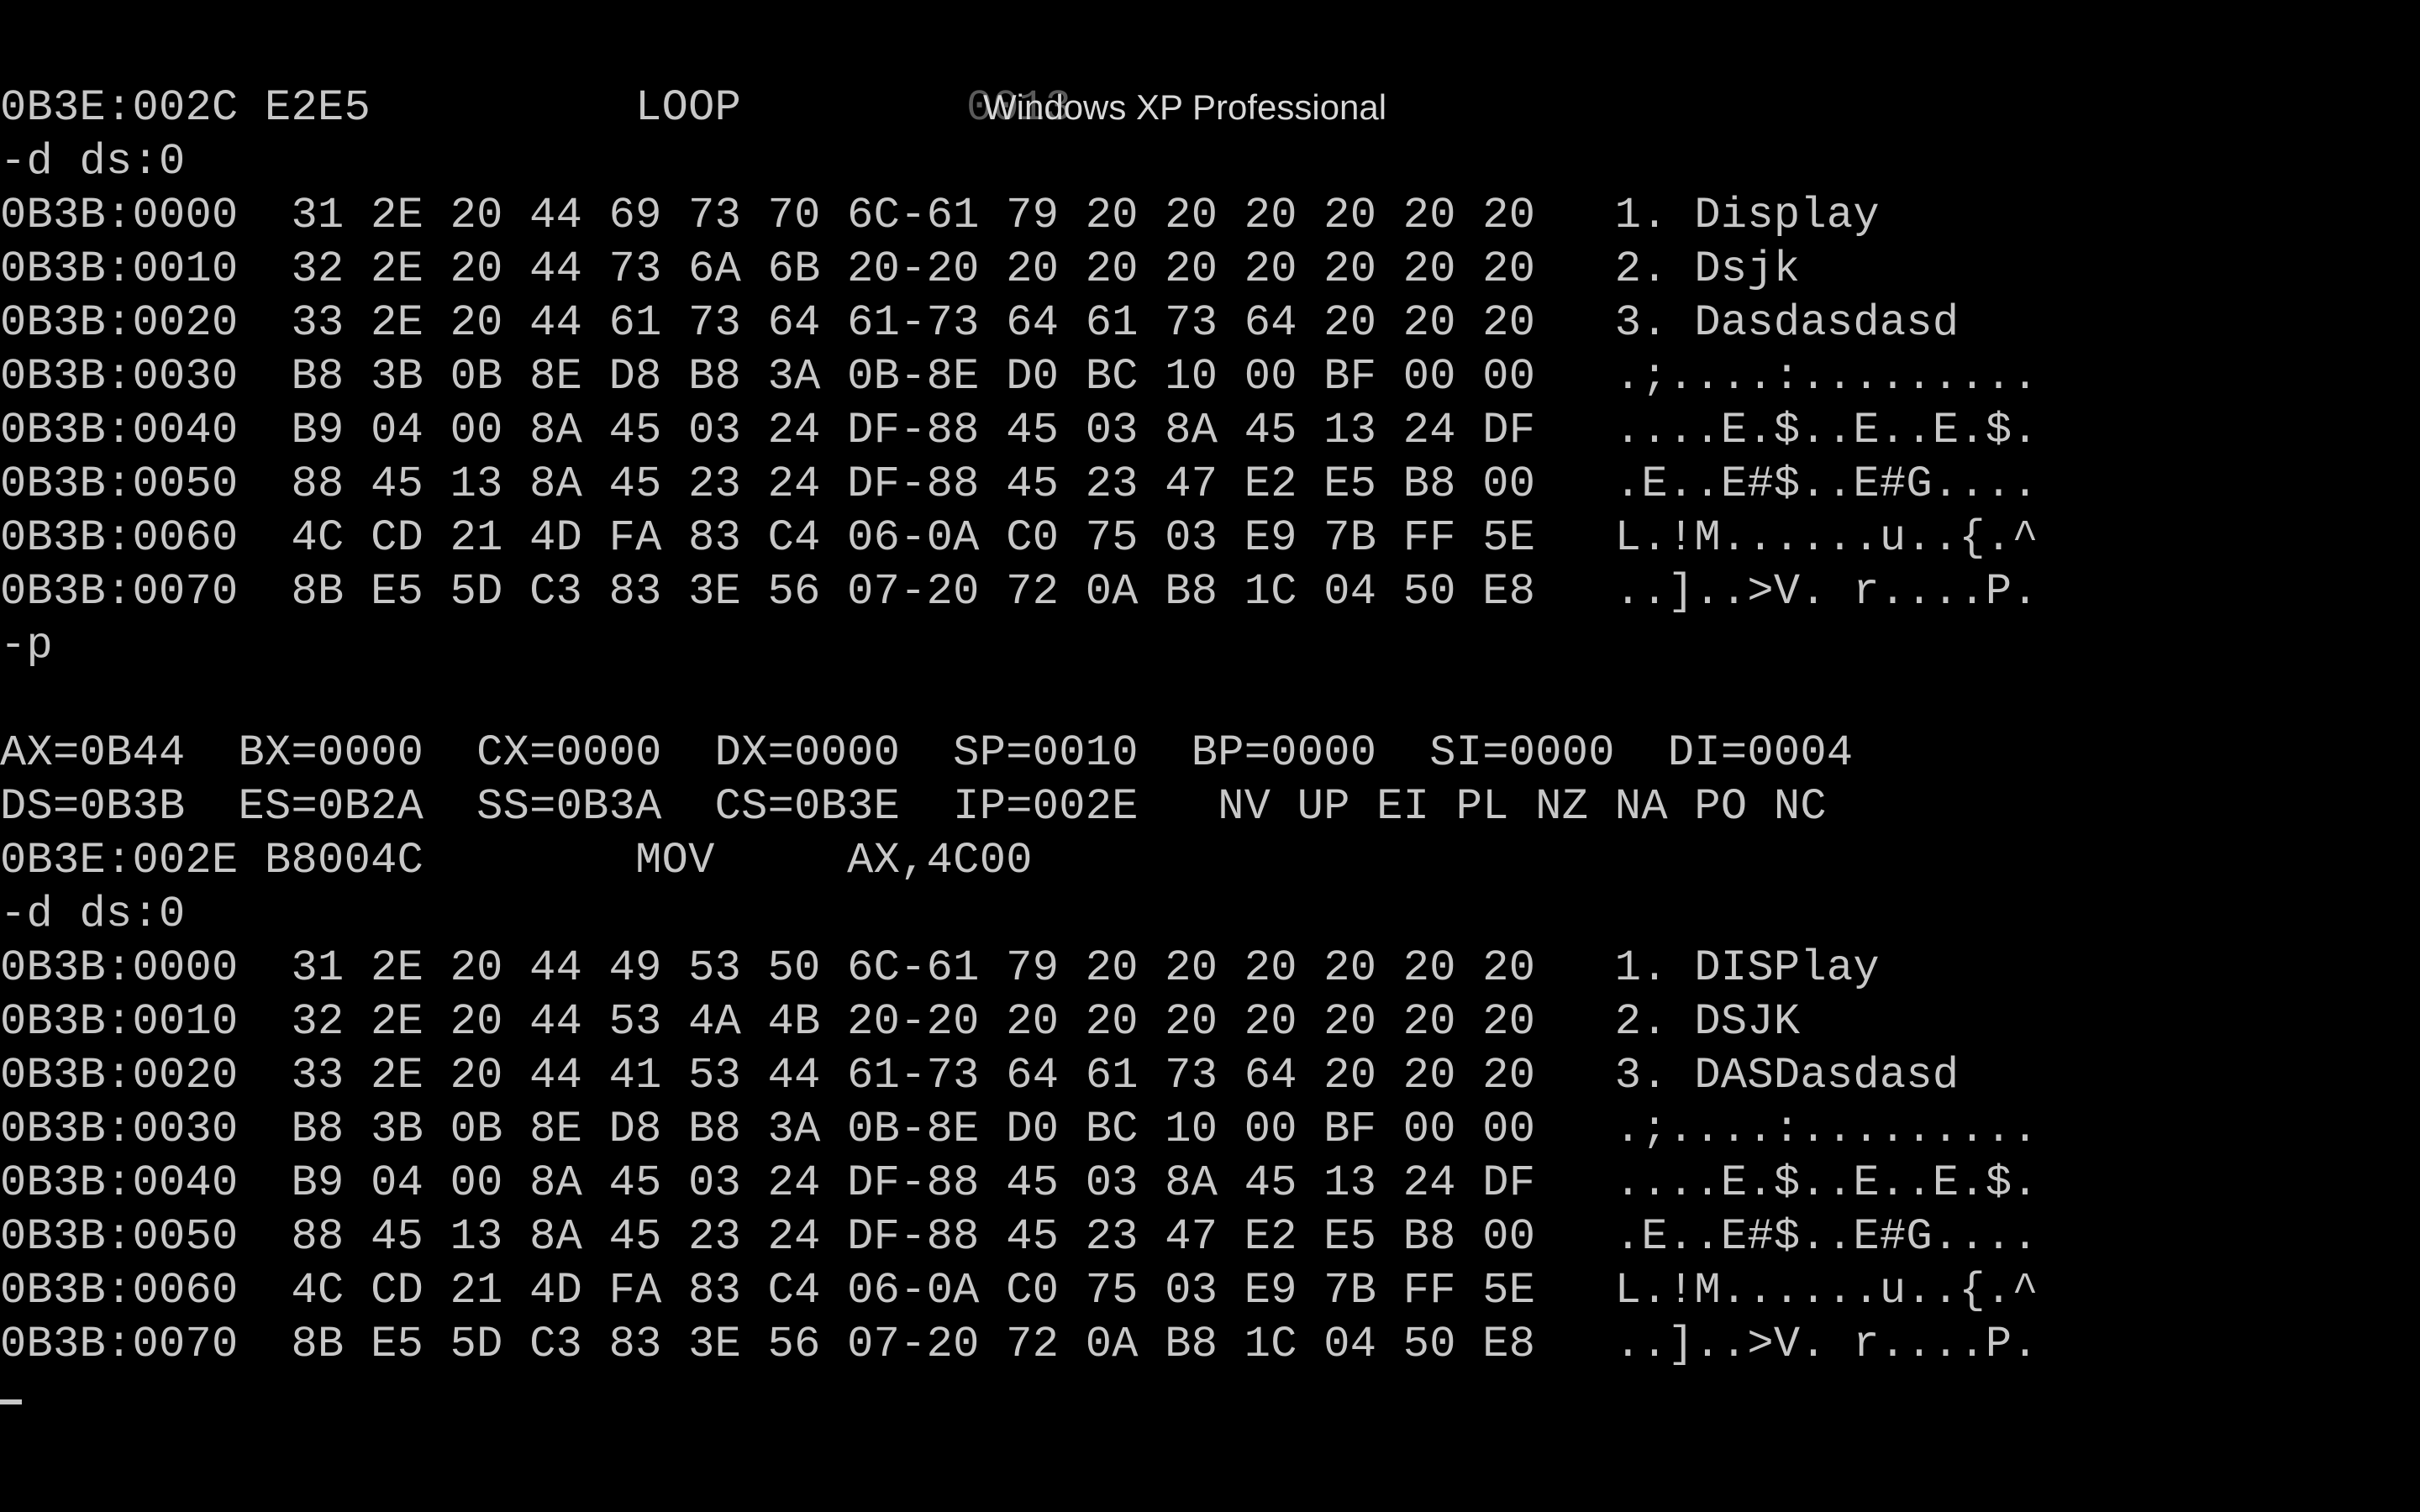 The image size is (2420, 1512). I want to click on console-line: 0B3E:002E B8004C MOV AX,4C00, so click(516, 860).